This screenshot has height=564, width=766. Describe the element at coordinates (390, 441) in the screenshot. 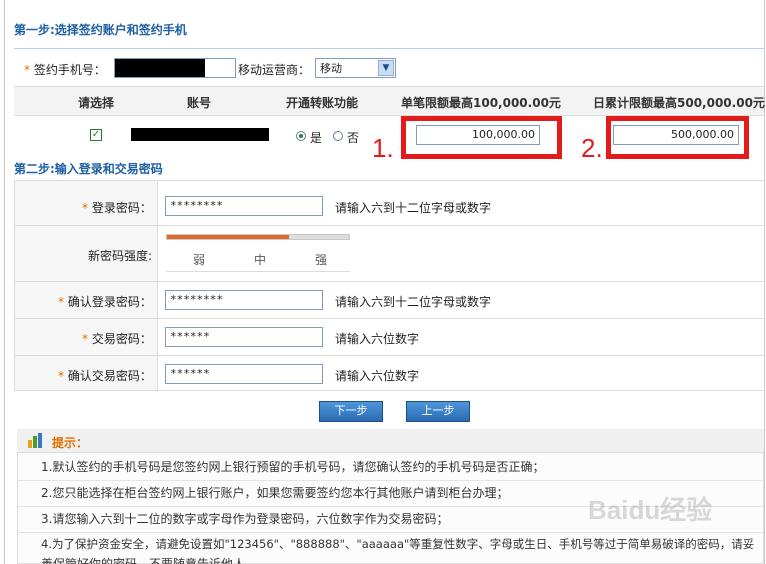

I see `tips-header` at that location.